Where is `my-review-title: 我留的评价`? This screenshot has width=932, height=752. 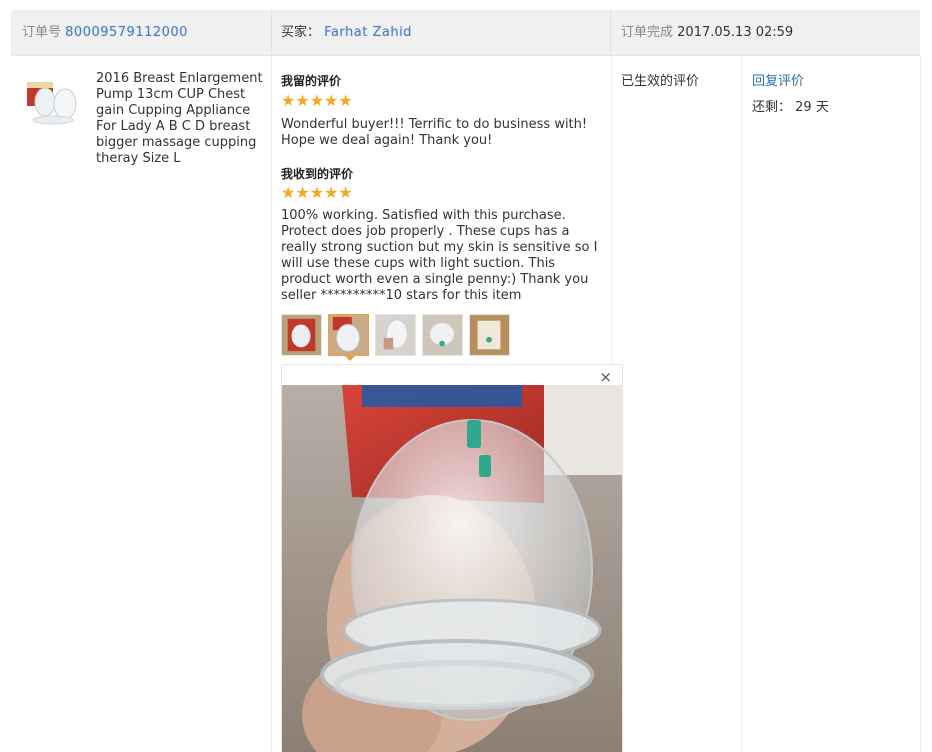
my-review-title: 我留的评价 is located at coordinates (311, 81).